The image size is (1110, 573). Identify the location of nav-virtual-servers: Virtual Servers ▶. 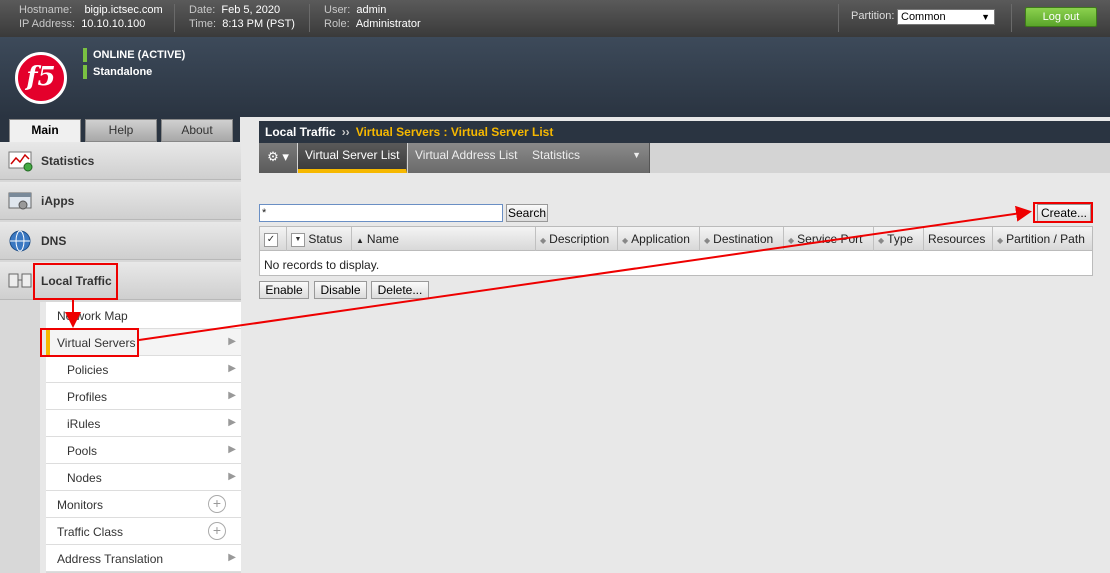
(143, 342).